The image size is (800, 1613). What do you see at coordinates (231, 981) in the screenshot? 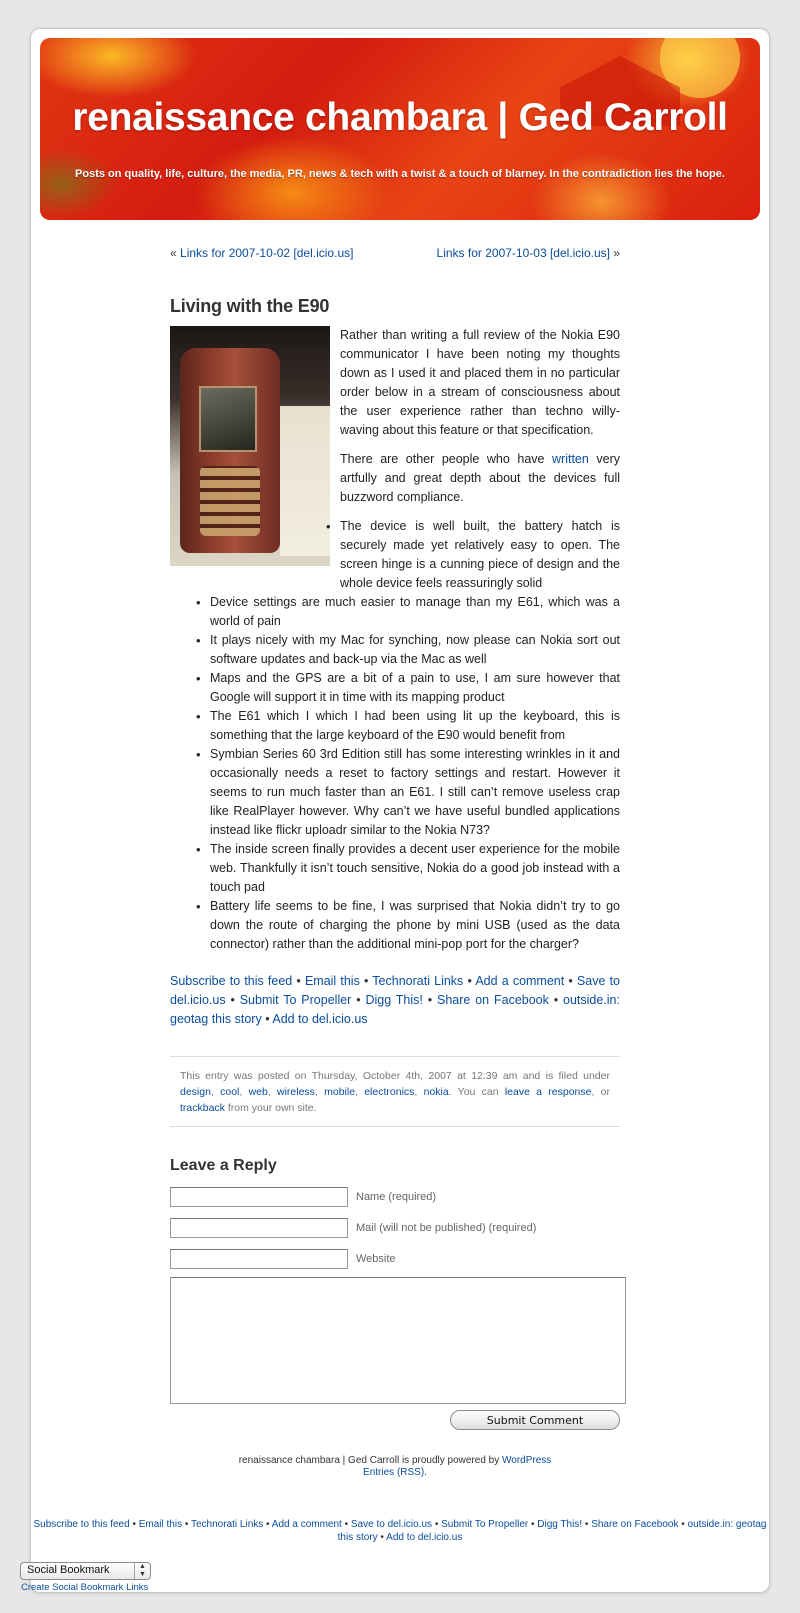
I see `share-link: Subscribe to this feed` at bounding box center [231, 981].